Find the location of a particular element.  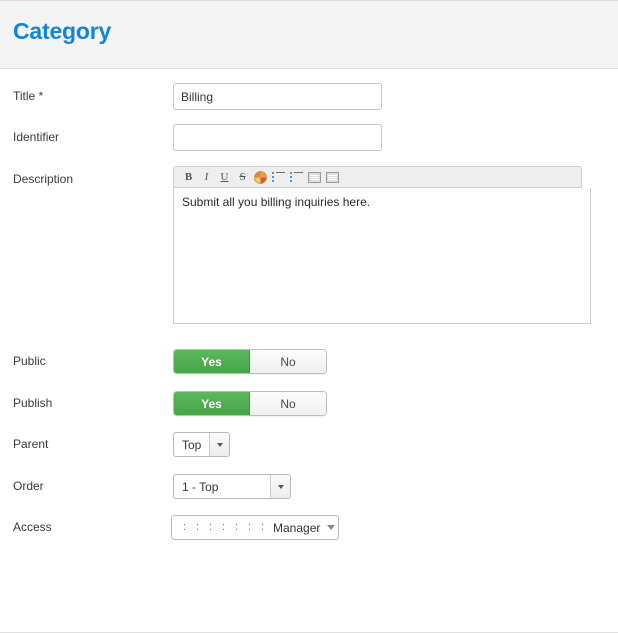

strikethrough-icon: S is located at coordinates (242, 177).